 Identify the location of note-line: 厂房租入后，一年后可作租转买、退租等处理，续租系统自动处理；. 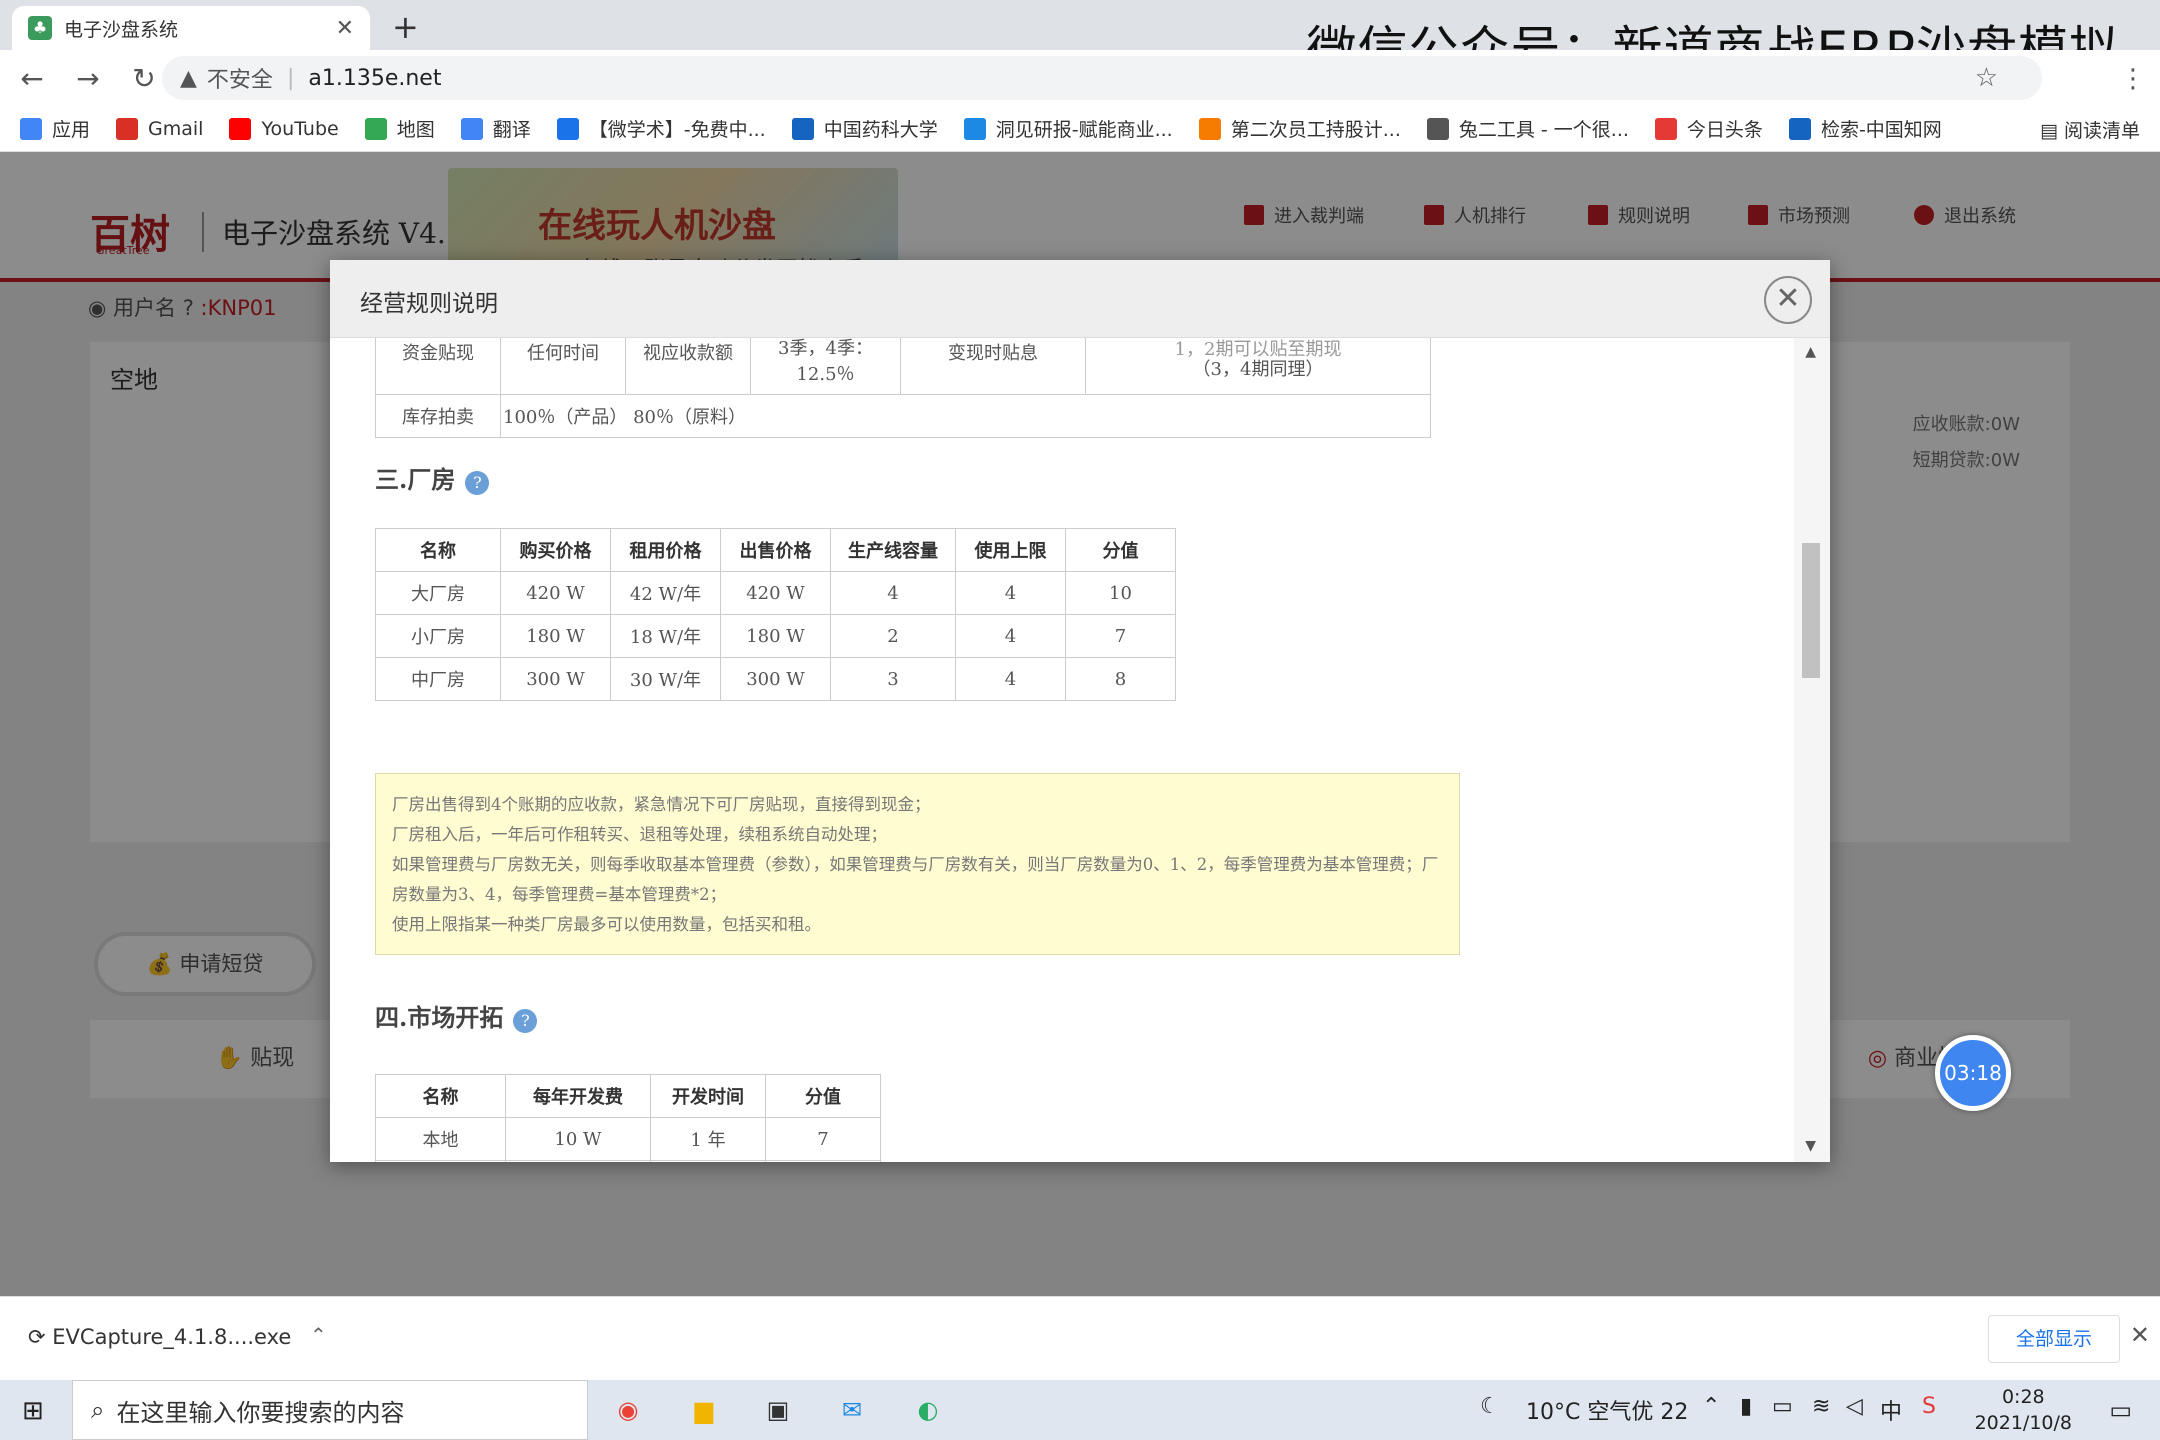
(639, 834).